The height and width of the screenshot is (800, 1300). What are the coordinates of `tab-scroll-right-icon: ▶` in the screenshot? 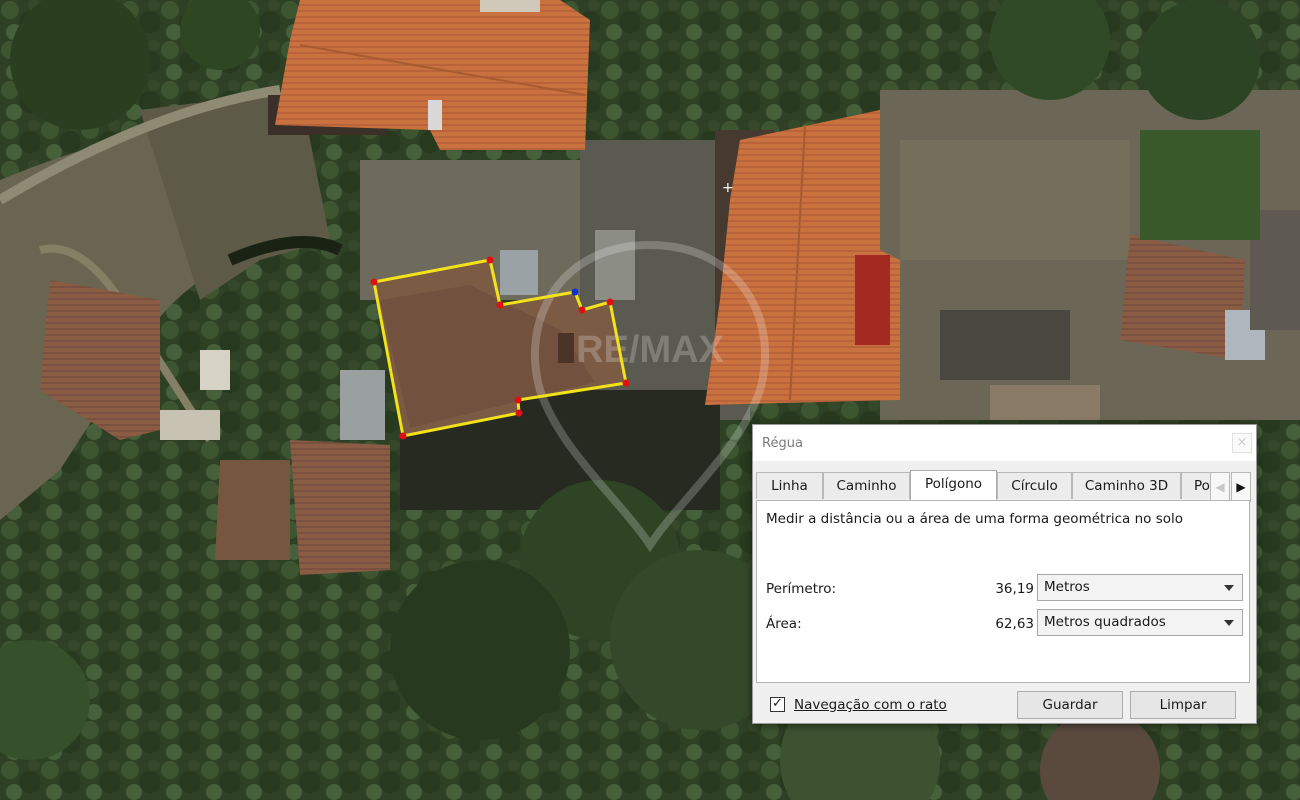 It's located at (1241, 487).